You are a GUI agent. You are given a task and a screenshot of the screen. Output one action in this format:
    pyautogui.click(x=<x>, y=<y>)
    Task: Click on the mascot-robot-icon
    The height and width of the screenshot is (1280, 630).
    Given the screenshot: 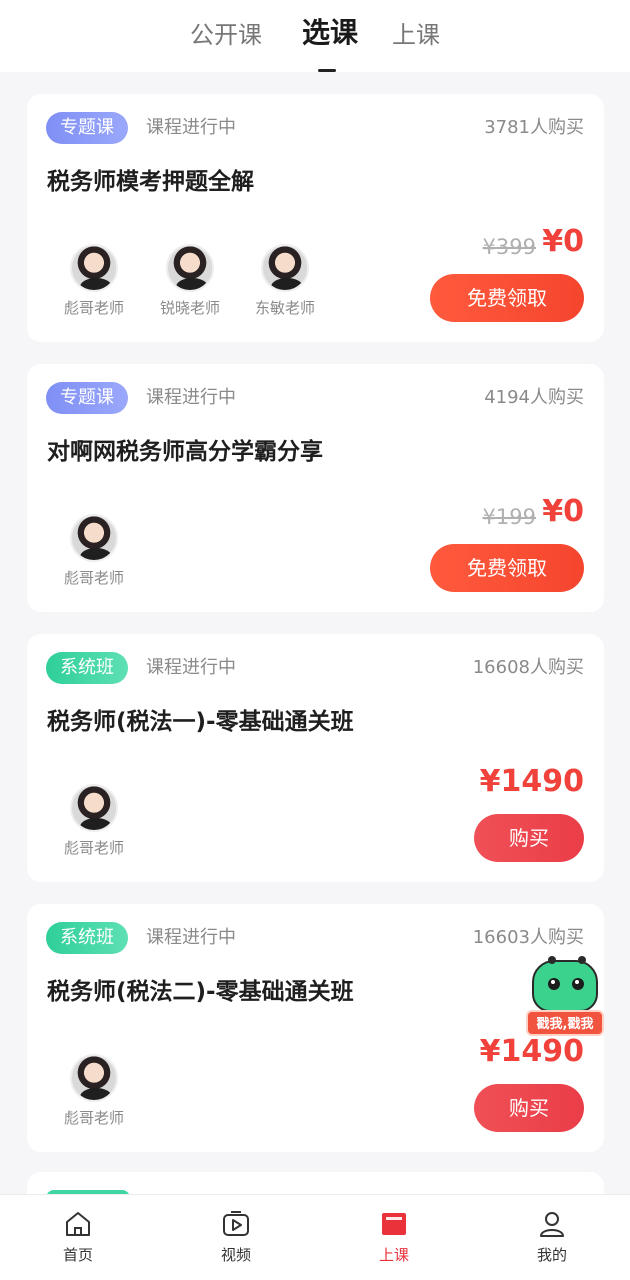 What is the action you would take?
    pyautogui.click(x=565, y=984)
    